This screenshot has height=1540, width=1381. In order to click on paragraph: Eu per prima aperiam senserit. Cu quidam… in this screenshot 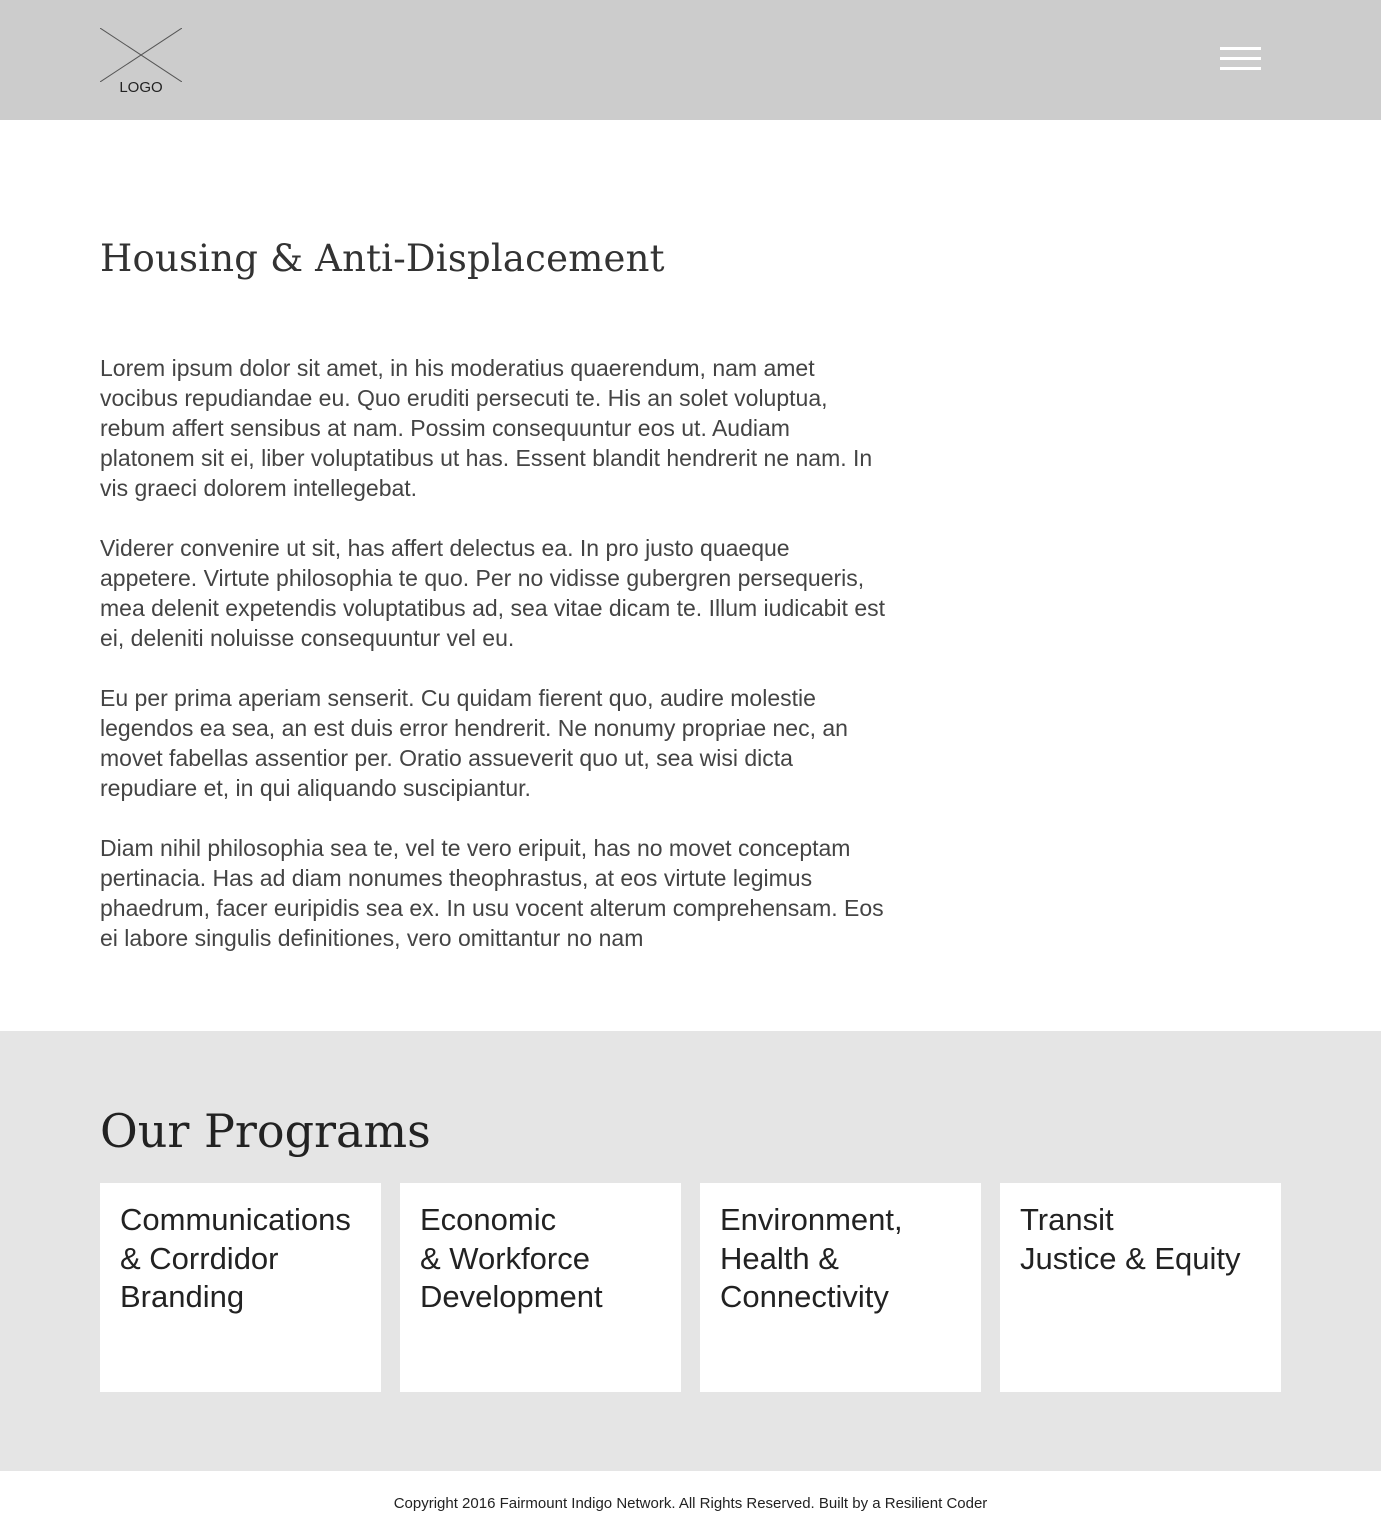, I will do `click(474, 743)`.